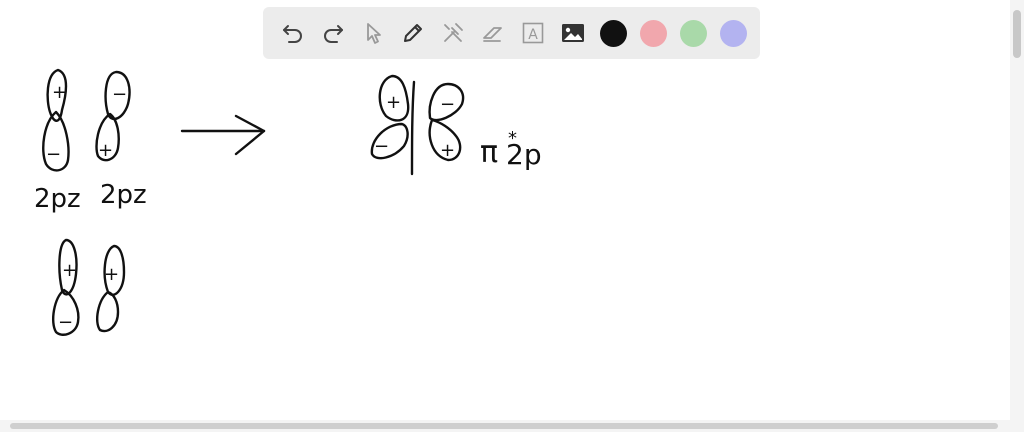 The height and width of the screenshot is (432, 1024). What do you see at coordinates (113, 116) in the screenshot?
I see `orbital-2pz-b: − +` at bounding box center [113, 116].